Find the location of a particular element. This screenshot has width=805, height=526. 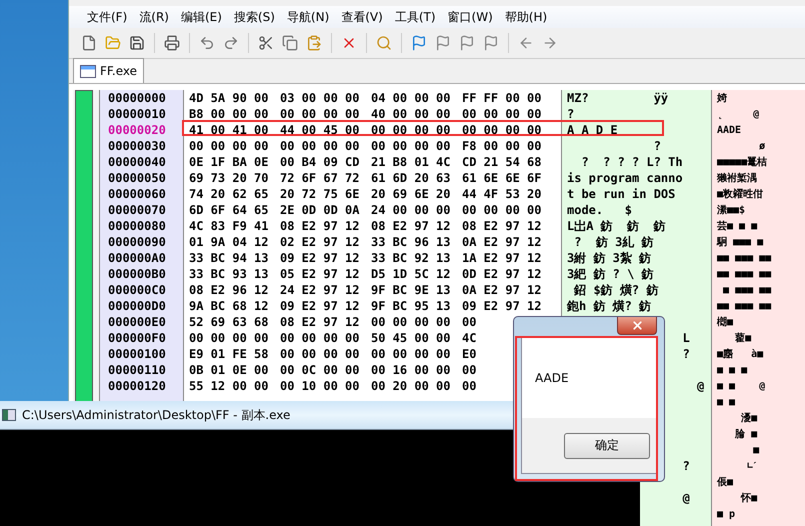

hex-bytes: 0E 1F BA 0E is located at coordinates (228, 162).